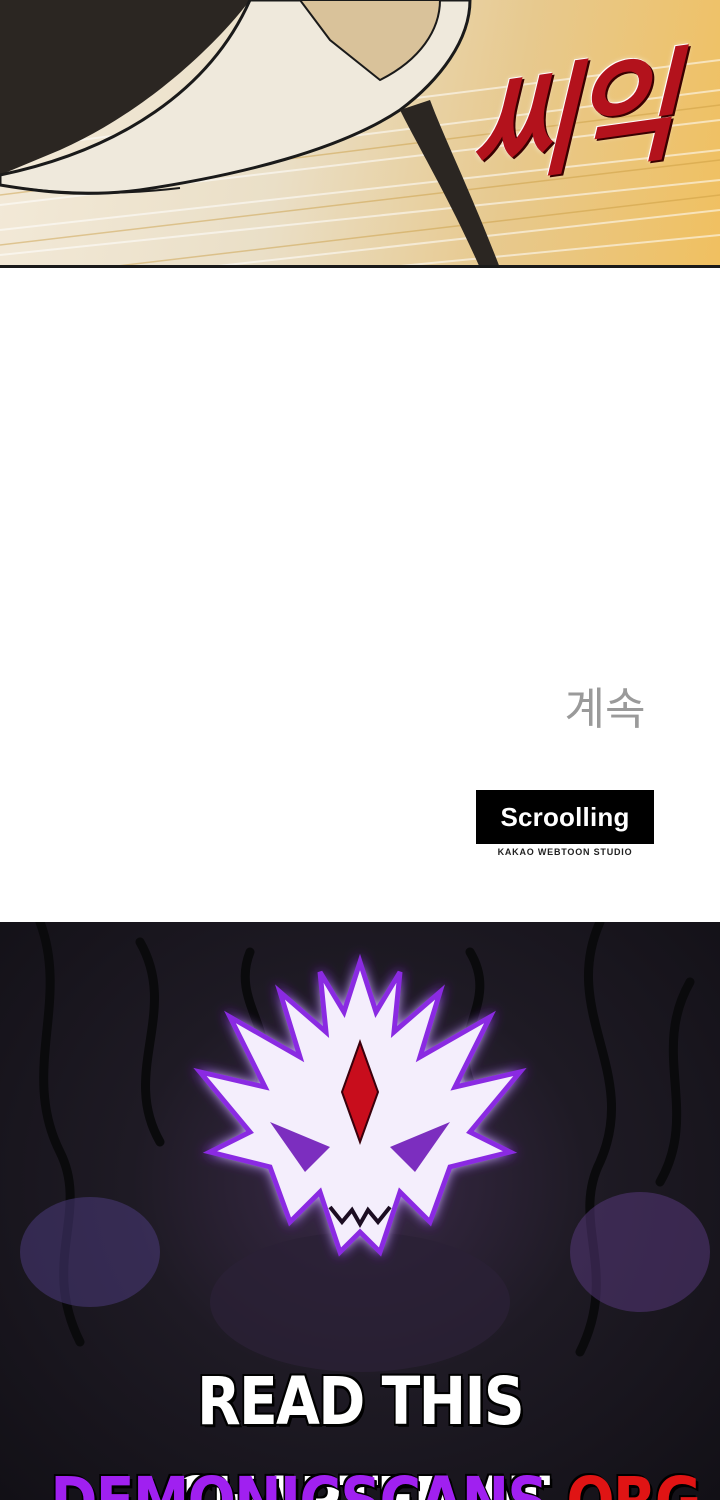 This screenshot has height=1500, width=720. Describe the element at coordinates (605, 709) in the screenshot. I see `to-be-continued-text: 계속` at that location.